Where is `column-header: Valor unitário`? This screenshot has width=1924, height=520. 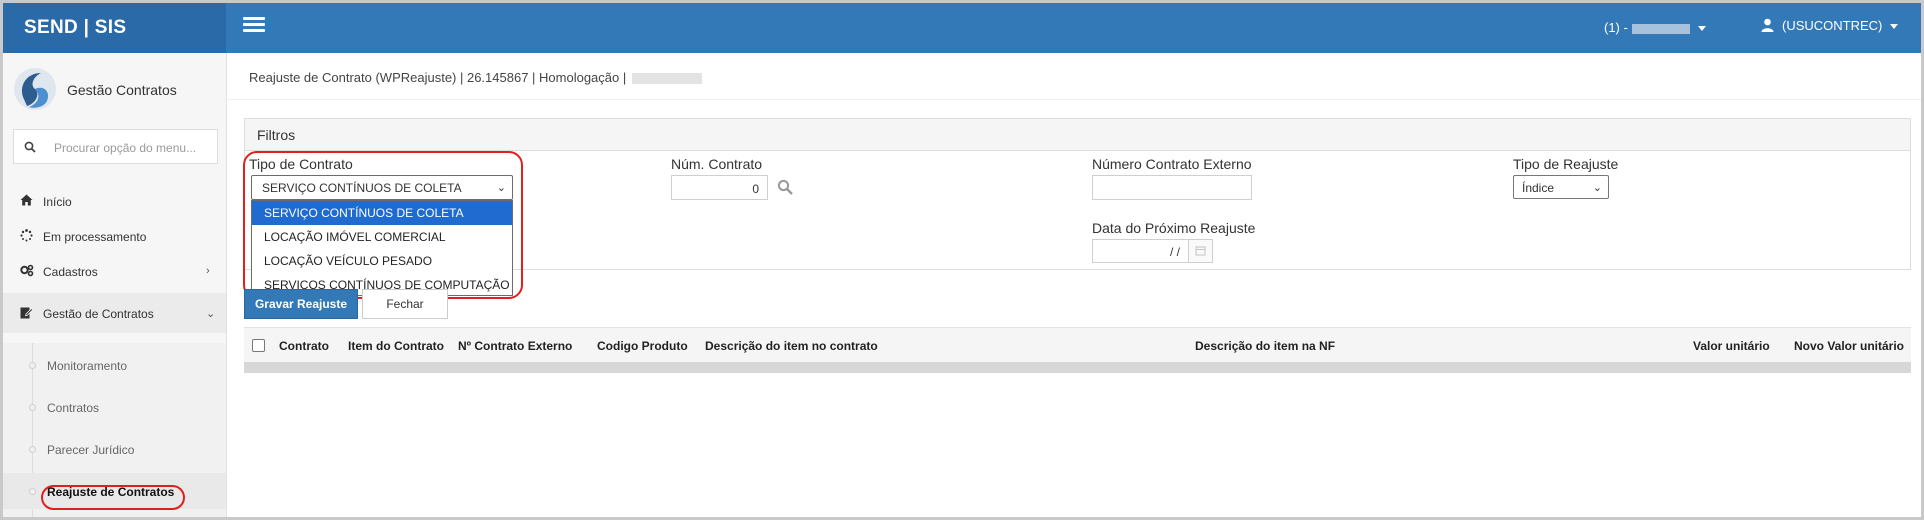
column-header: Valor unitário is located at coordinates (1731, 346).